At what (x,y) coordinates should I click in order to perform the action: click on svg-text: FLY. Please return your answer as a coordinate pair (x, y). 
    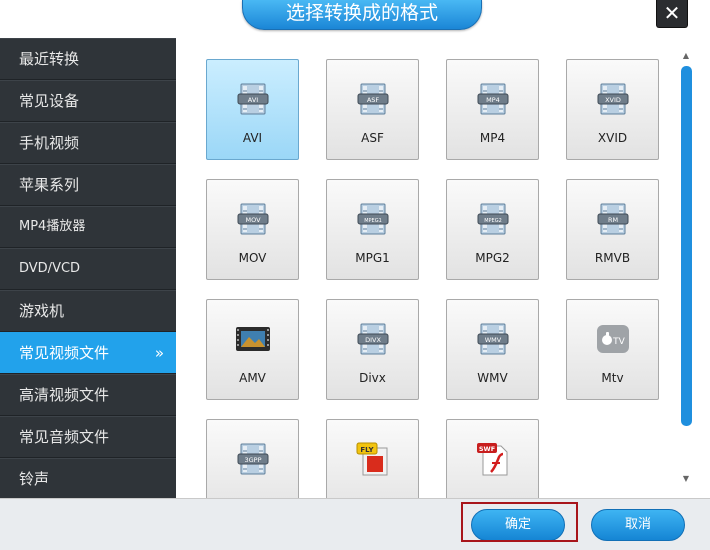
    Looking at the image, I should click on (367, 450).